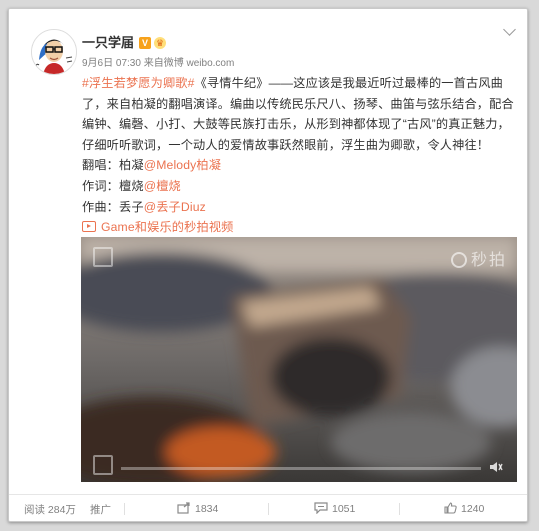 The height and width of the screenshot is (531, 539). What do you see at coordinates (321, 508) in the screenshot?
I see `comment-icon` at bounding box center [321, 508].